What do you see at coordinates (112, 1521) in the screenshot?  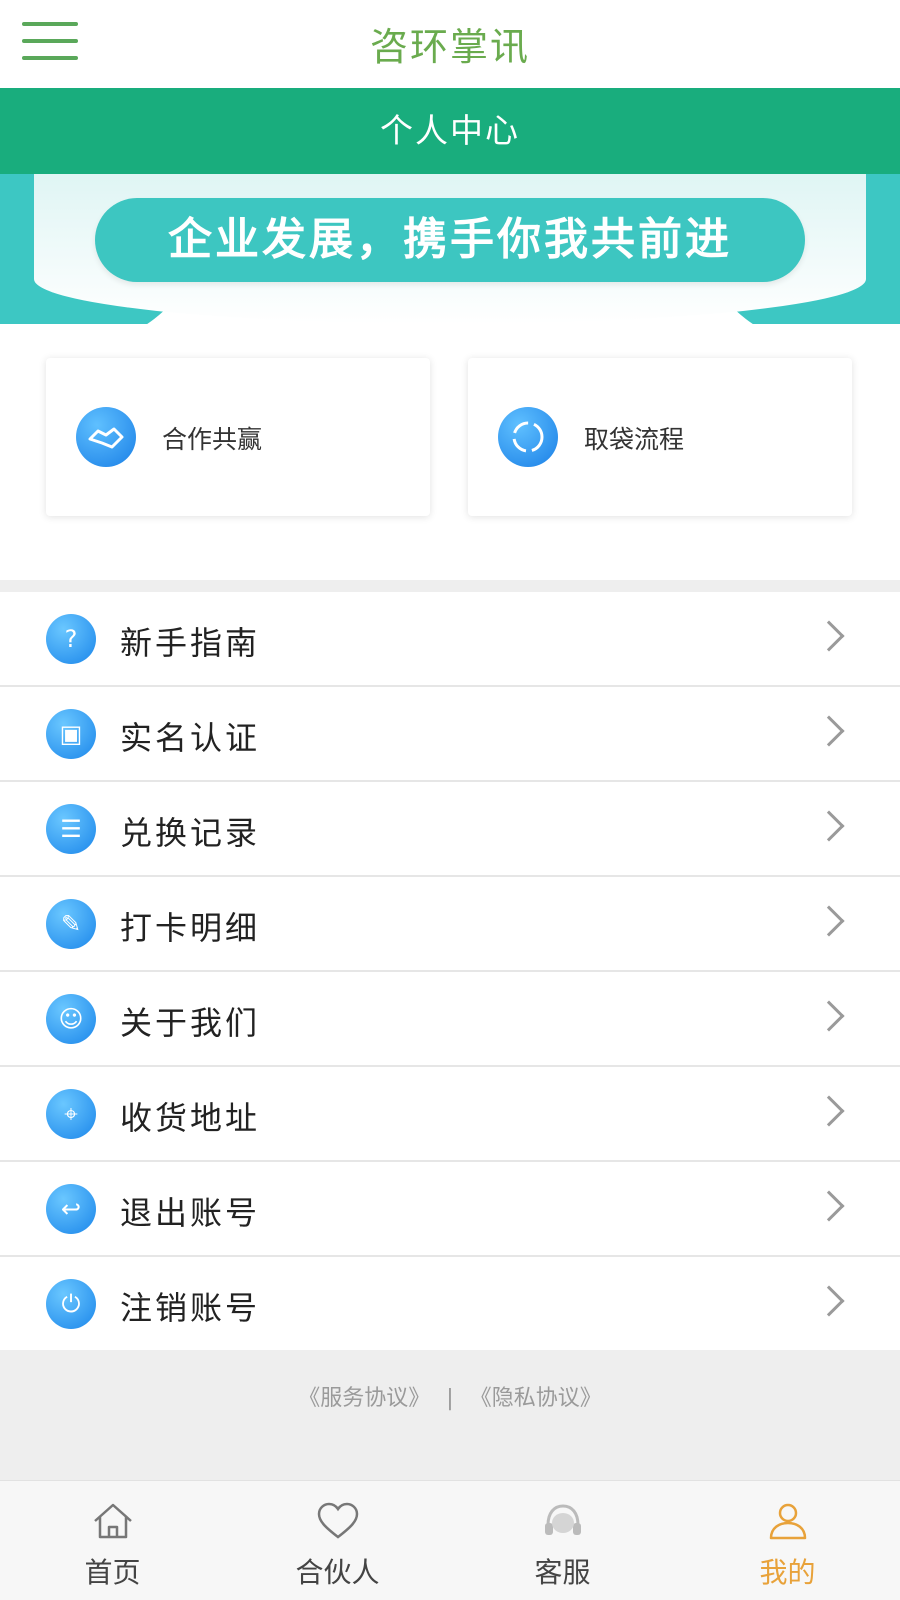 I see `home-icon` at bounding box center [112, 1521].